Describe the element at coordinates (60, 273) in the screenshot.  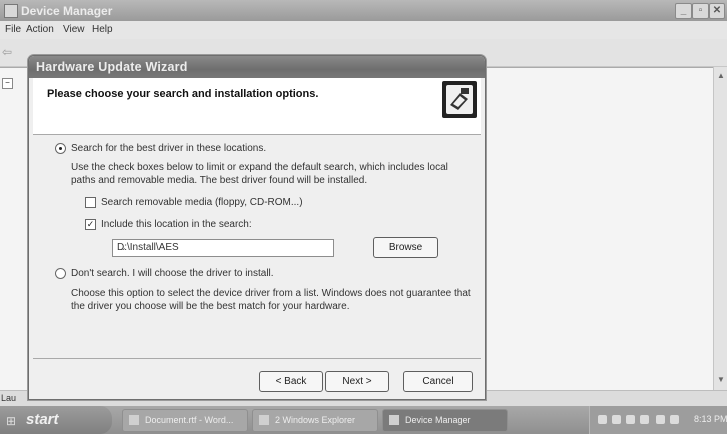
I see `dont-search-radio` at that location.